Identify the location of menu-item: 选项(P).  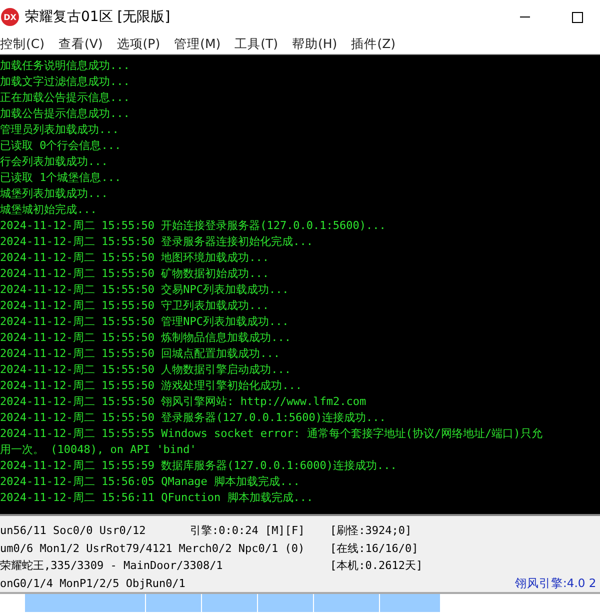
(145, 44).